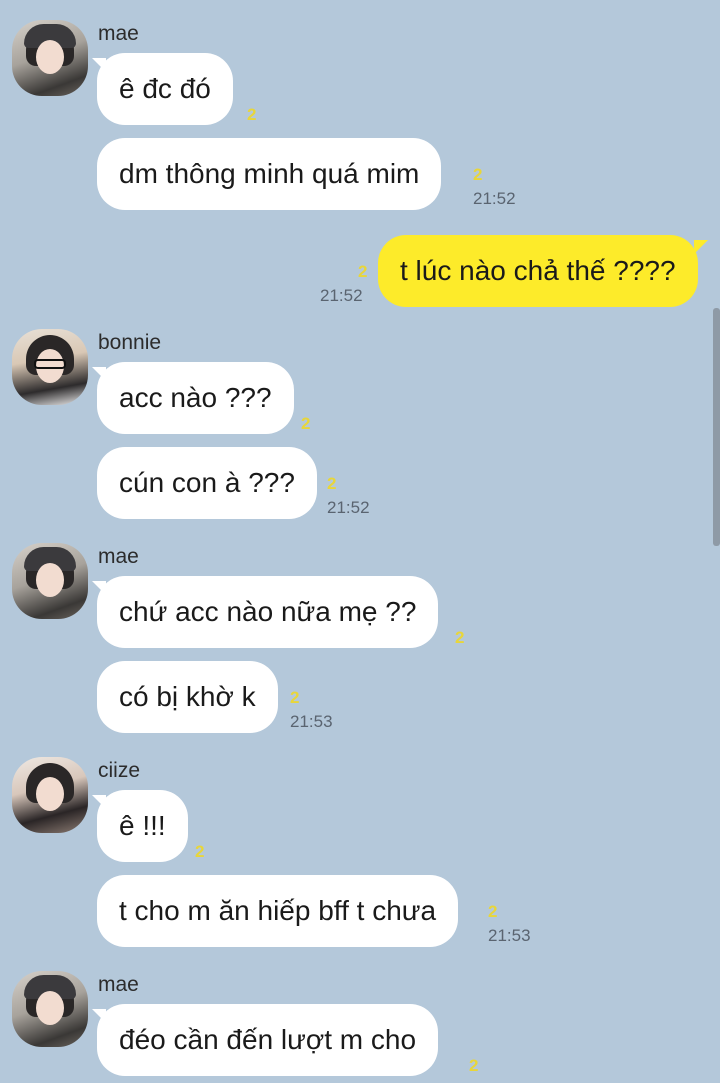 Image resolution: width=720 pixels, height=1083 pixels. Describe the element at coordinates (268, 612) in the screenshot. I see `message-bubble: chứ acc nào nữa mẹ ??` at that location.